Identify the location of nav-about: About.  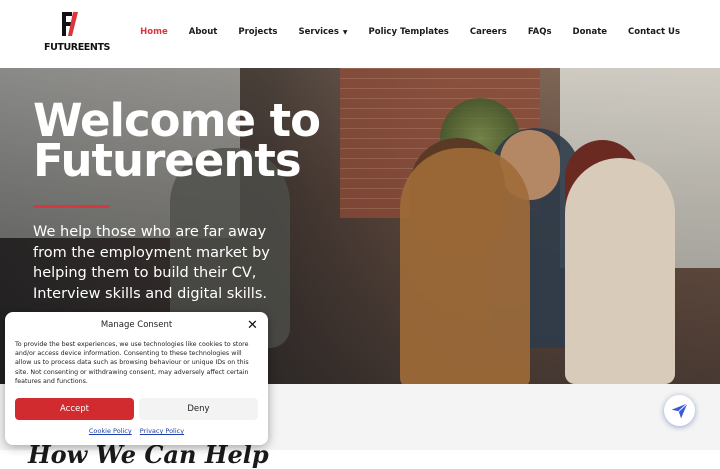
(203, 32).